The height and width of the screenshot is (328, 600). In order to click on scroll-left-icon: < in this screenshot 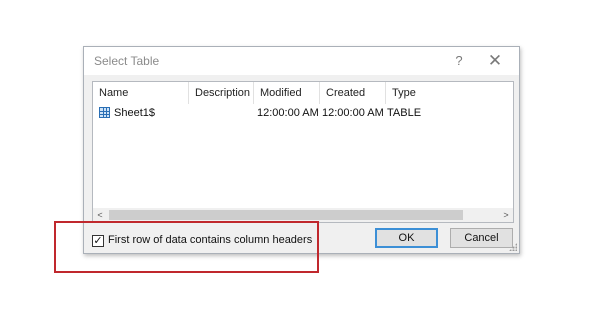, I will do `click(100, 215)`.